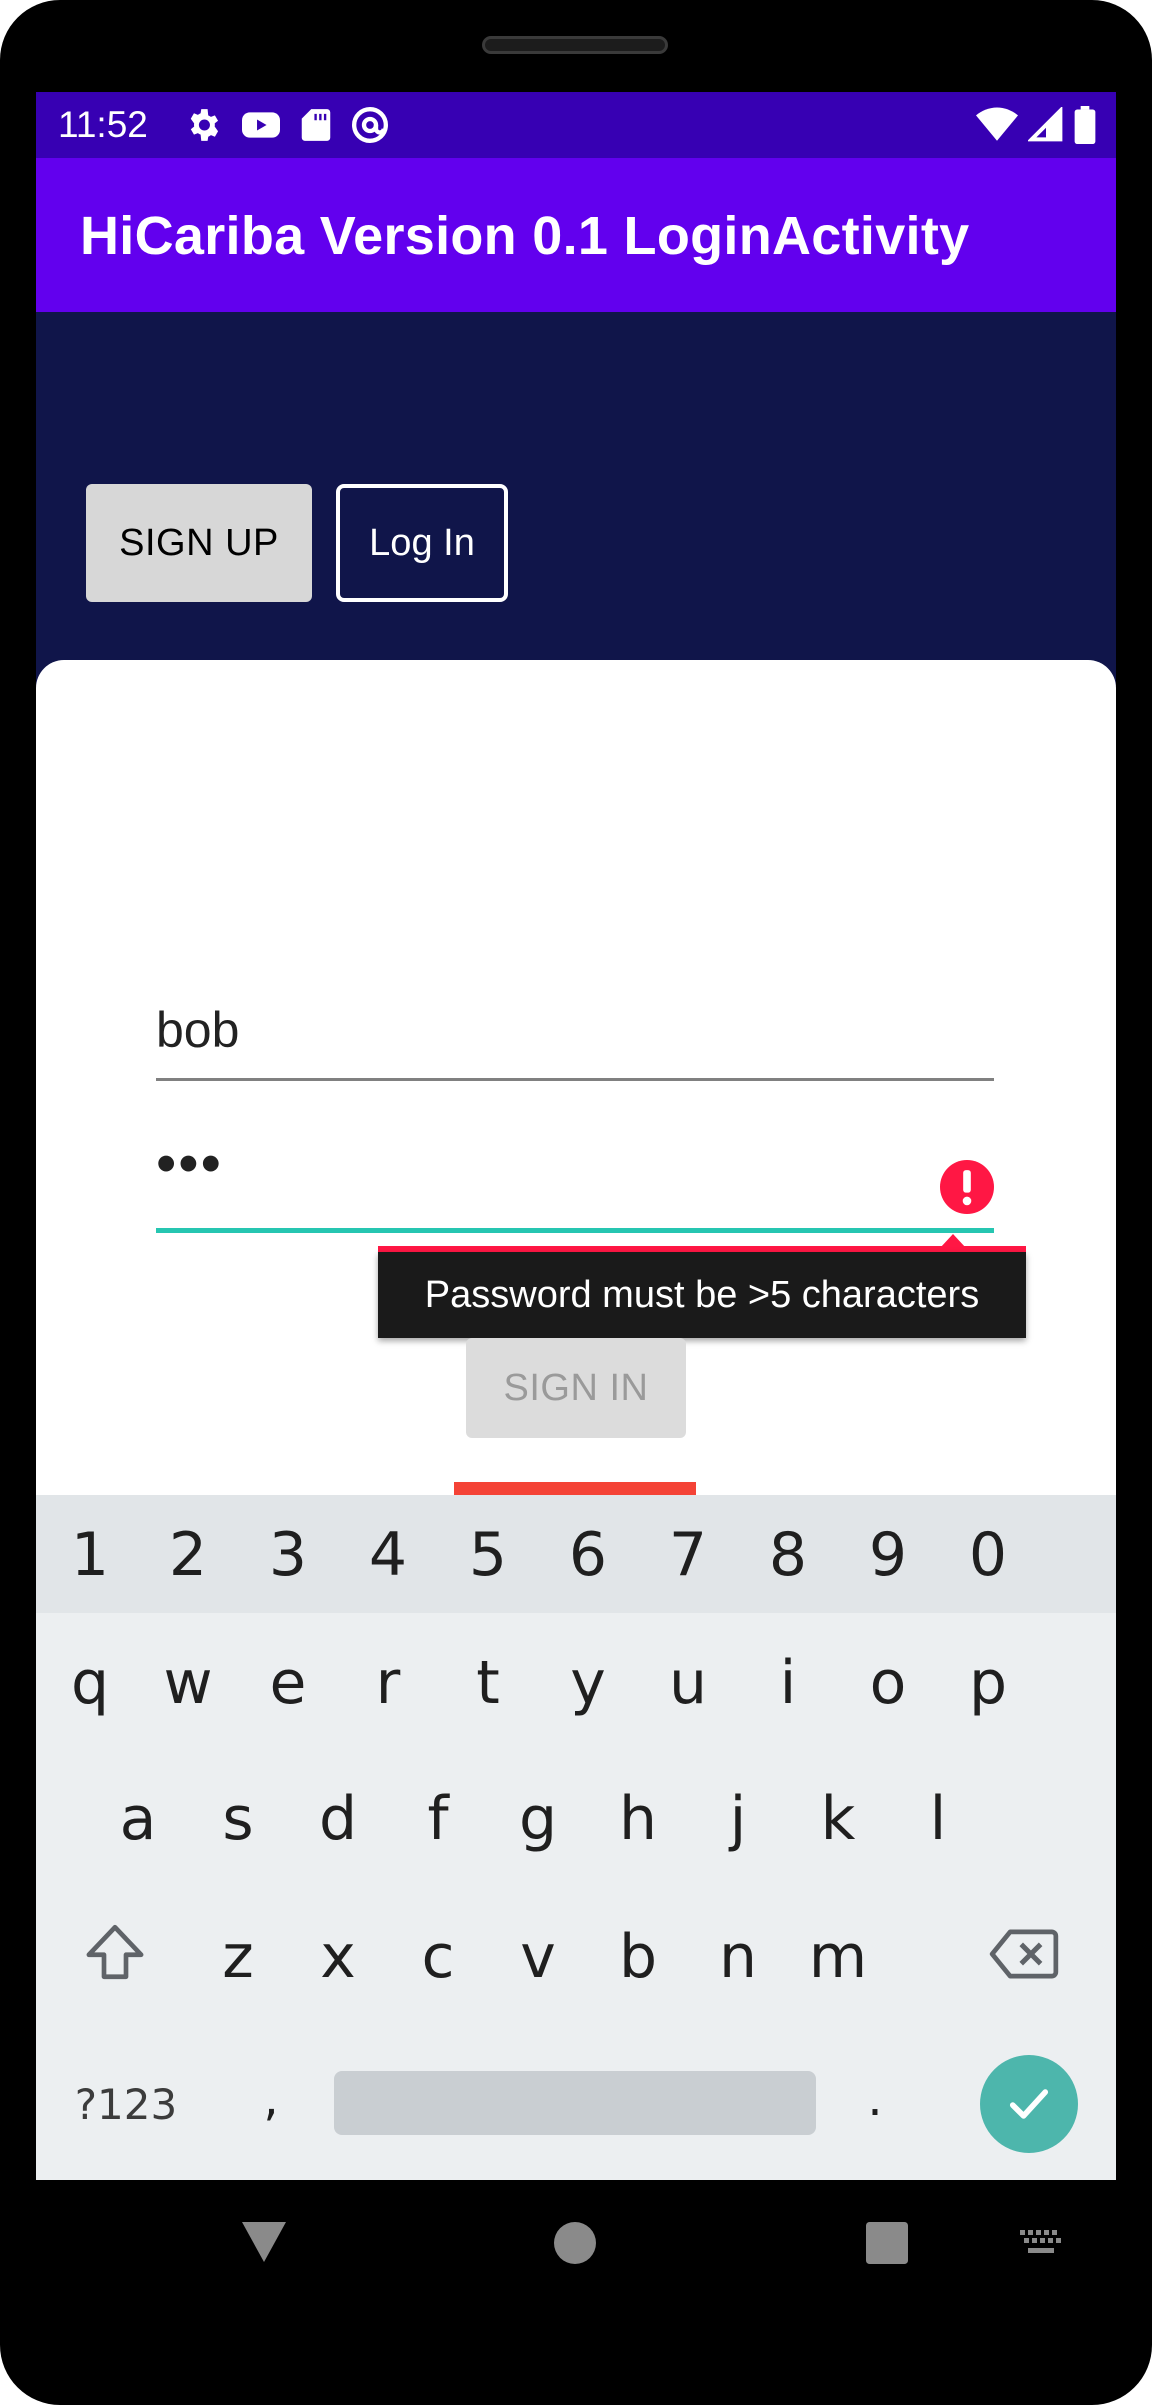  I want to click on spacebar-key, so click(575, 2103).